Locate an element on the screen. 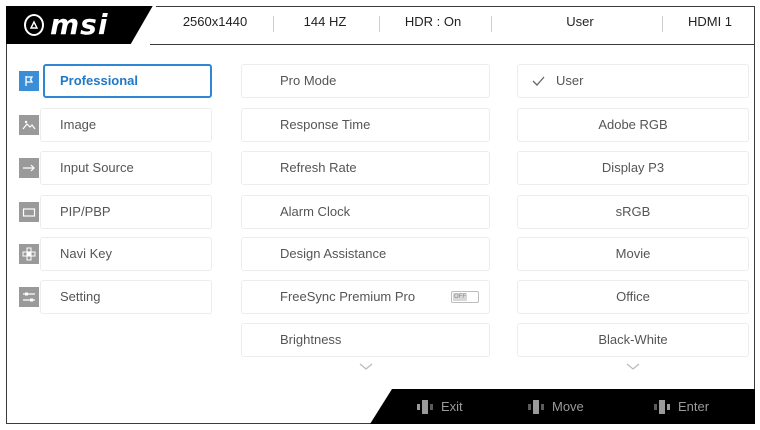 This screenshot has width=760, height=430. mode-option-label: Office is located at coordinates (633, 296).